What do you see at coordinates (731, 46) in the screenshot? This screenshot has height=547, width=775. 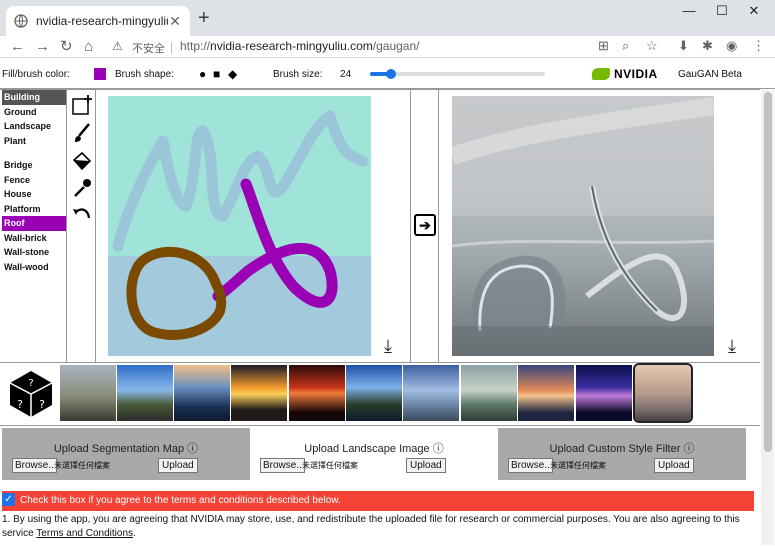 I see `profile-icon: ◉` at bounding box center [731, 46].